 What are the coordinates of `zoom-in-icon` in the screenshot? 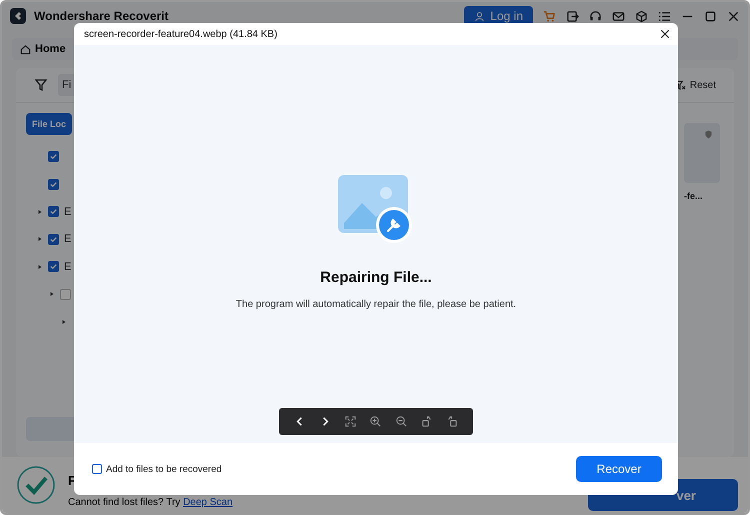 It's located at (375, 421).